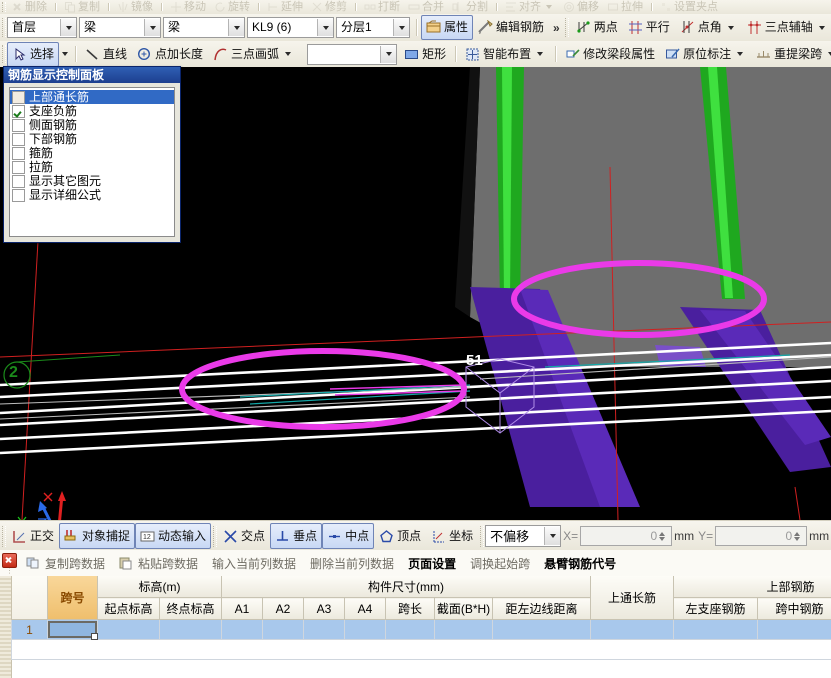 The width and height of the screenshot is (831, 678). I want to click on axis-tool-point-angle: 点角, so click(708, 27).